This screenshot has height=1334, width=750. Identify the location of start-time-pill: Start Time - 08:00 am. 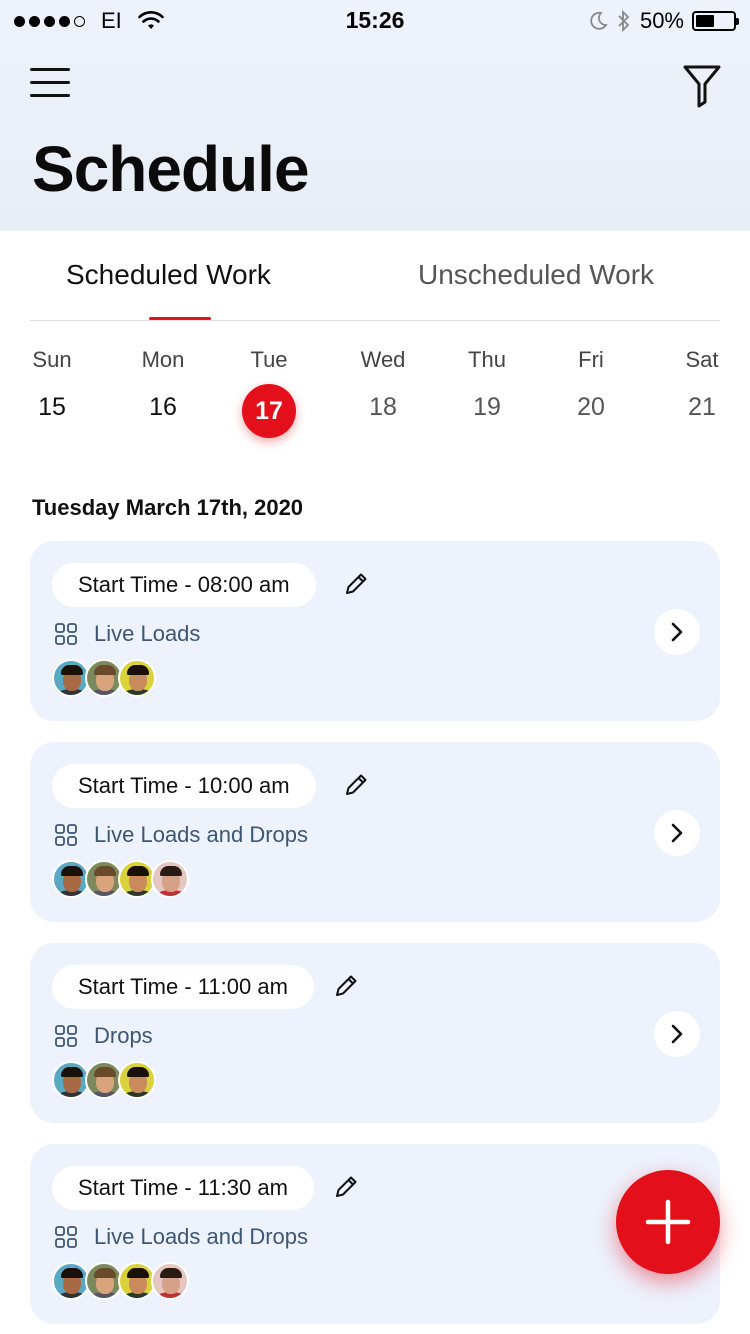
(184, 585).